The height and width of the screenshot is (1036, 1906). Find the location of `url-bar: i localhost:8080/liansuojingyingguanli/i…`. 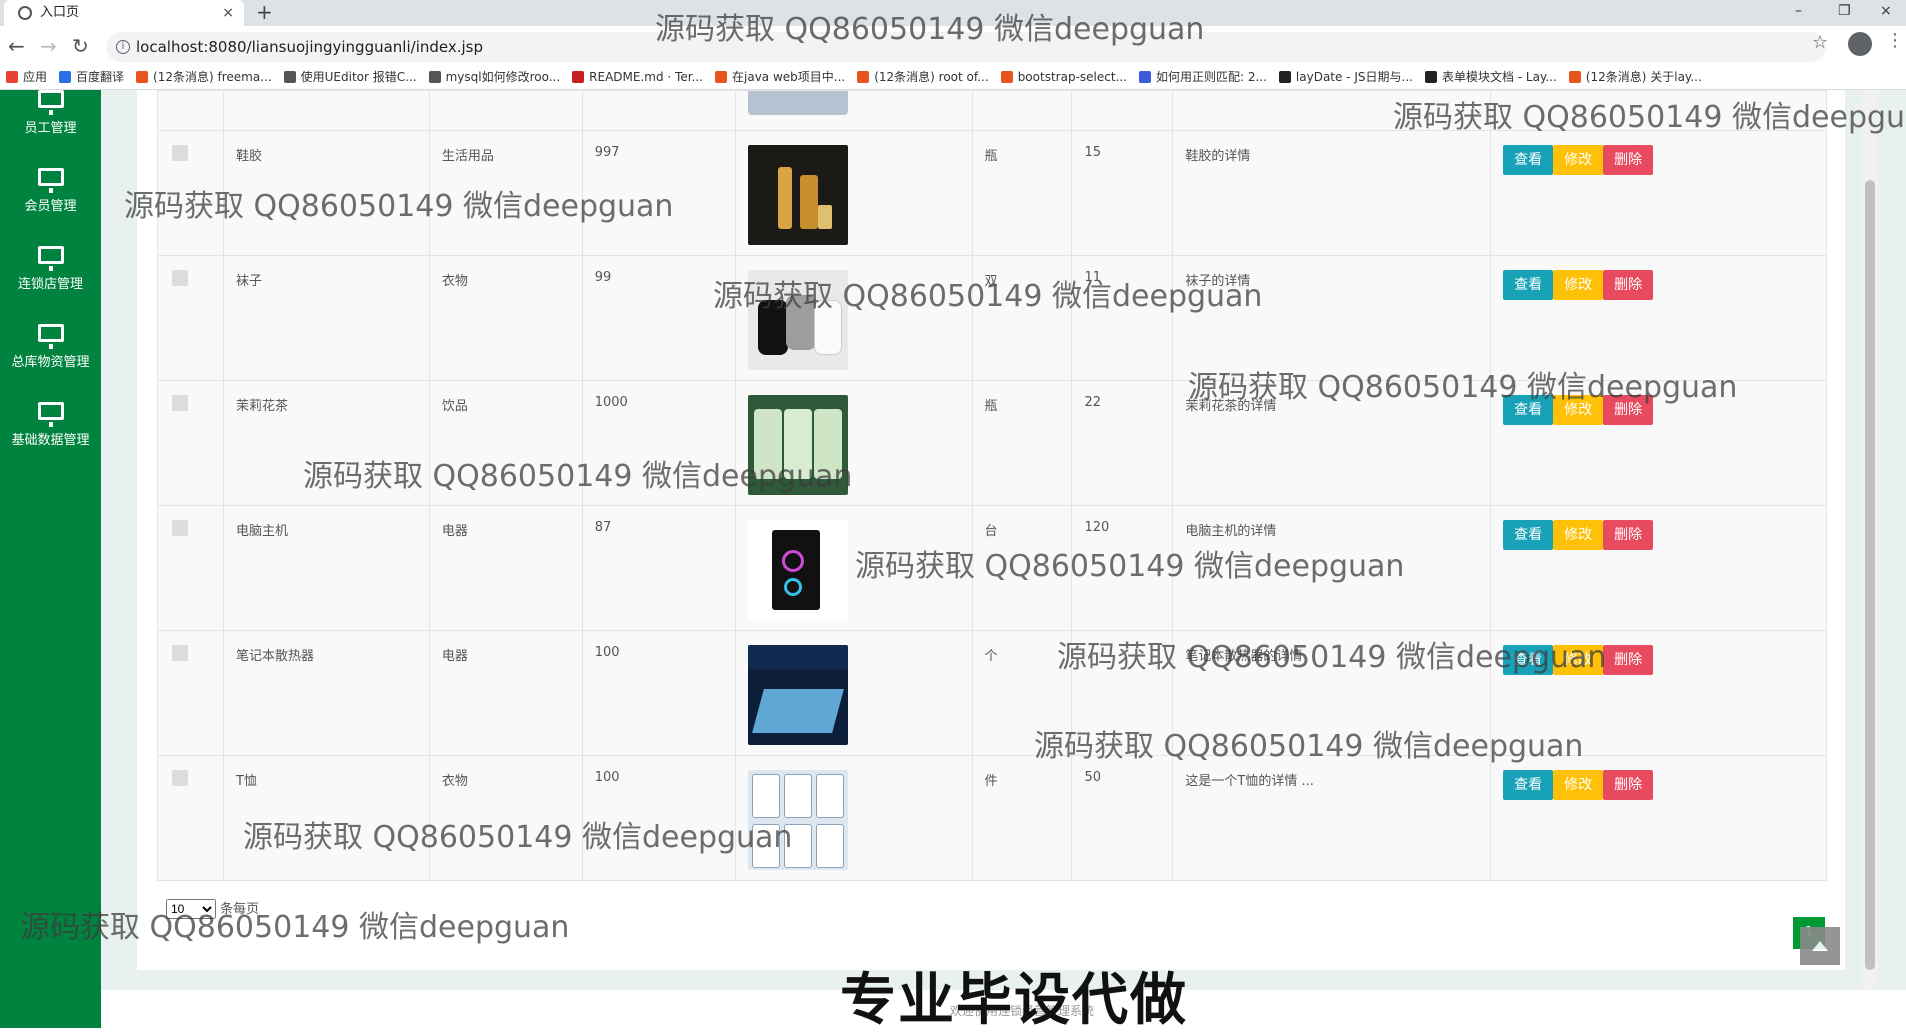

url-bar: i localhost:8080/liansuojingyingguanli/i… is located at coordinates (966, 47).